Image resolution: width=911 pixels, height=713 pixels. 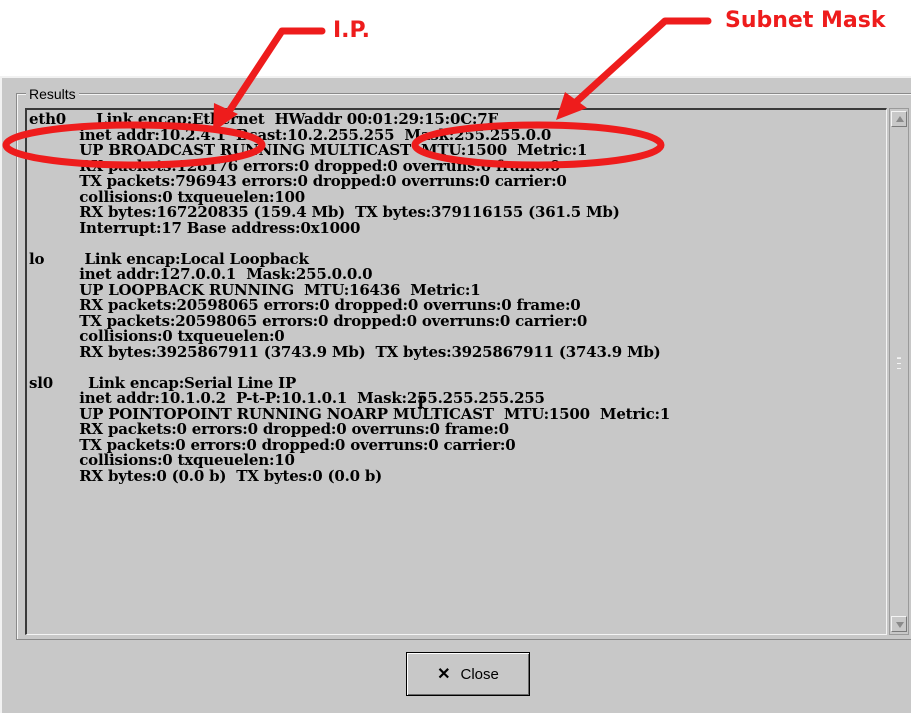 What do you see at coordinates (642, 61) in the screenshot?
I see `subnet-arrow-line` at bounding box center [642, 61].